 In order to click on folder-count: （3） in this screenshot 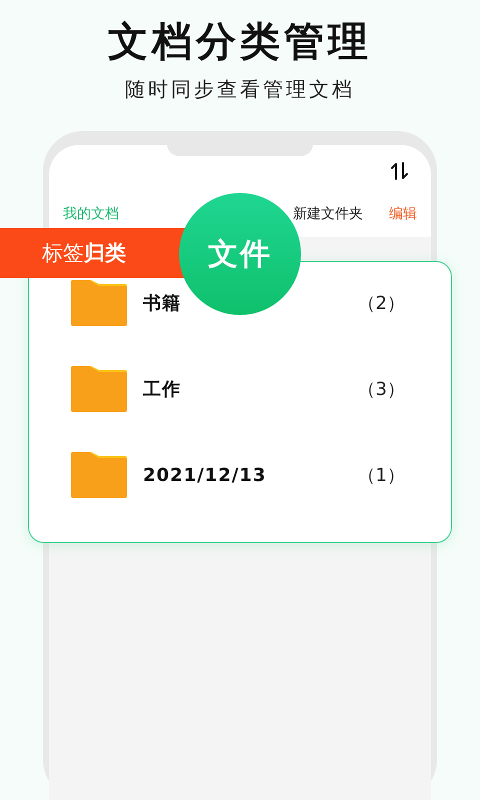, I will do `click(381, 389)`.